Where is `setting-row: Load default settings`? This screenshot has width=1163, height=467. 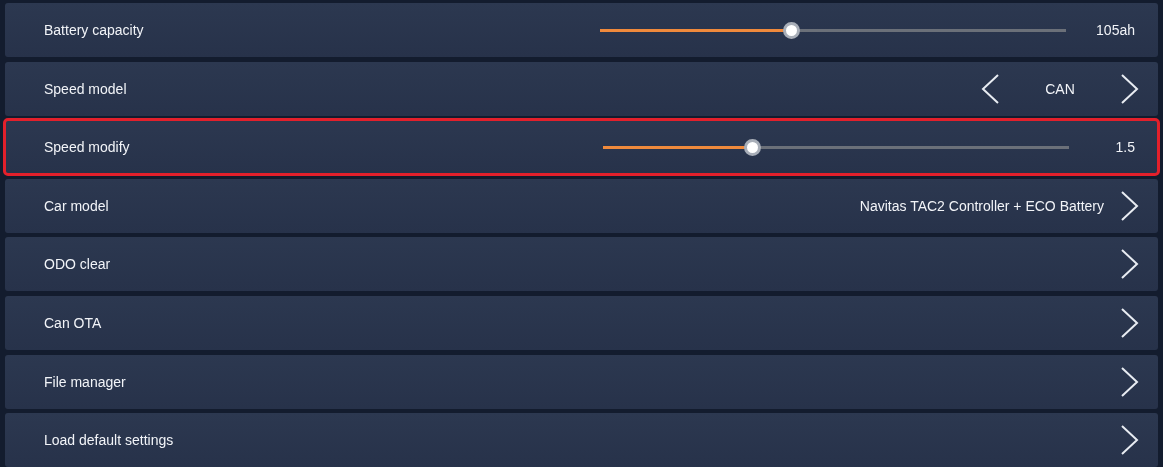
setting-row: Load default settings is located at coordinates (581, 440).